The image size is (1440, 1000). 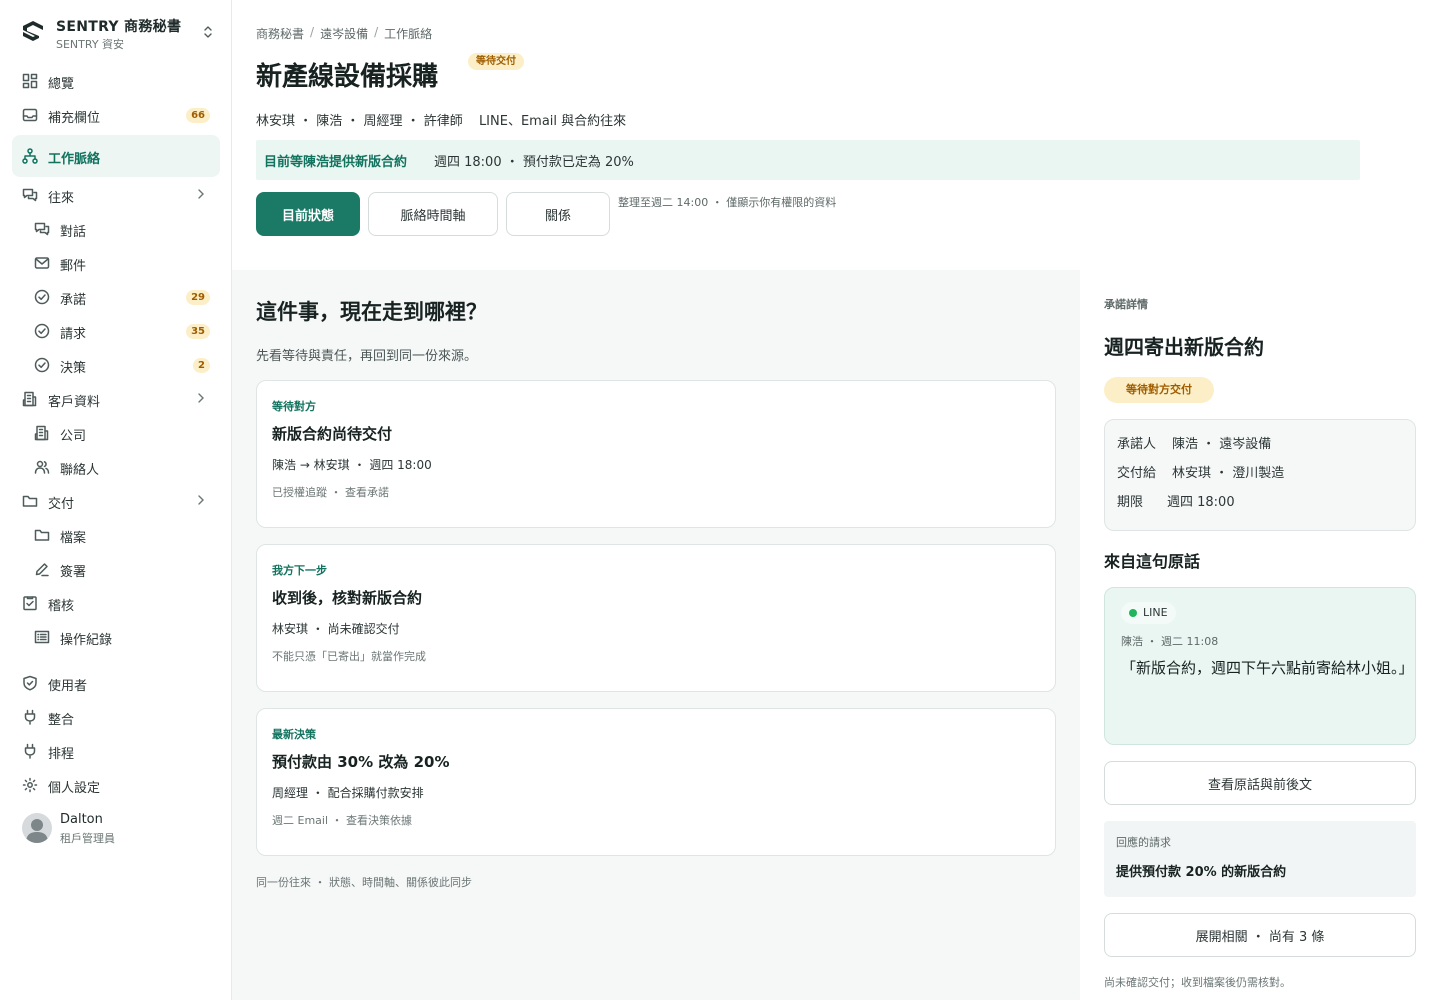 I want to click on card-detail: 陳浩 → 林安琪 ・ 週四 18:00, so click(x=352, y=465).